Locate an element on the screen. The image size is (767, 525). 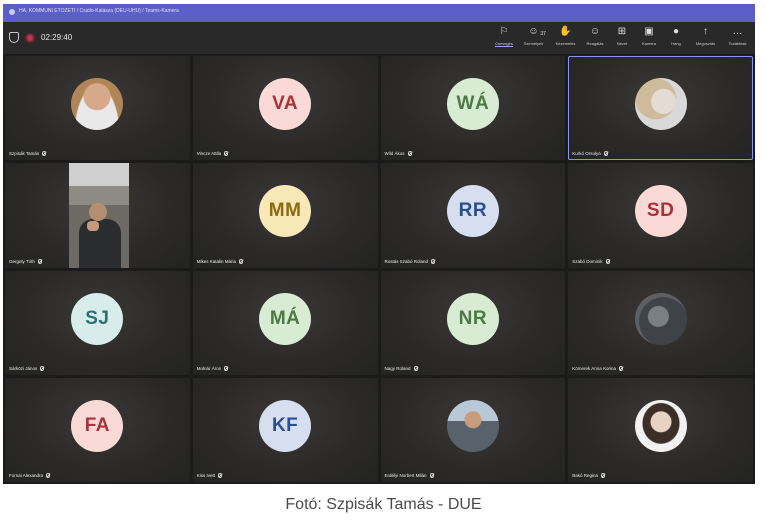
participant-tile: NR Nagy Roland is located at coordinates (473, 322).